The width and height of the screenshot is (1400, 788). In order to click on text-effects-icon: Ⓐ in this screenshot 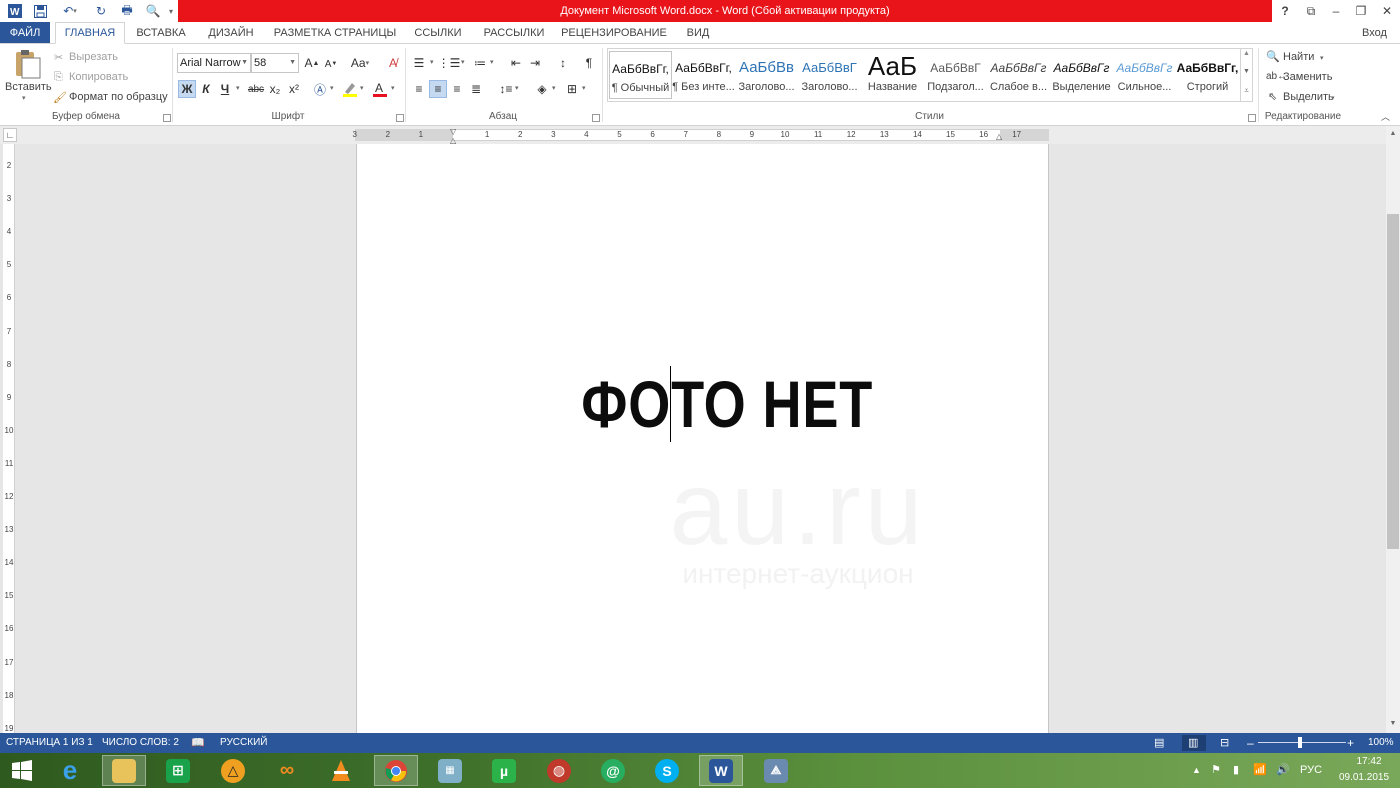, I will do `click(320, 89)`.